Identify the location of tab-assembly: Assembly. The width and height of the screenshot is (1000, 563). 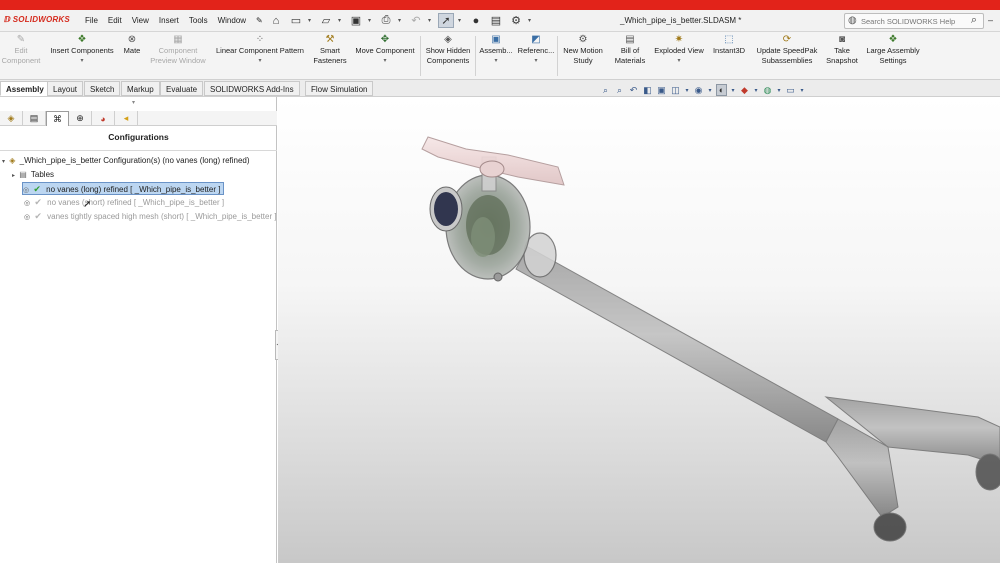
(25, 88).